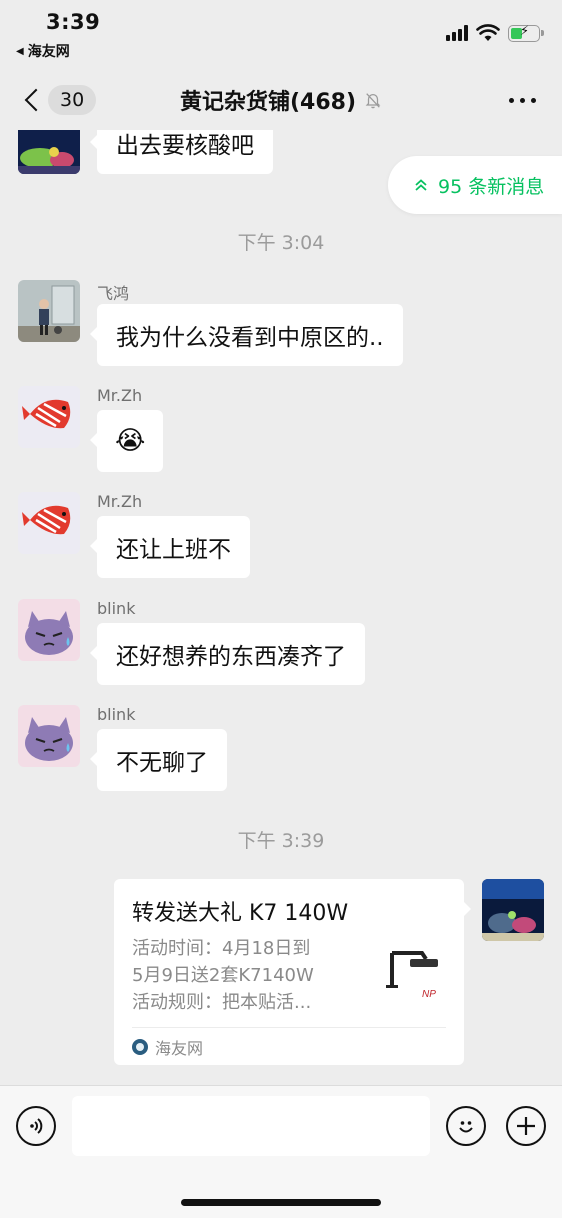  I want to click on input-bar, so click(281, 1151).